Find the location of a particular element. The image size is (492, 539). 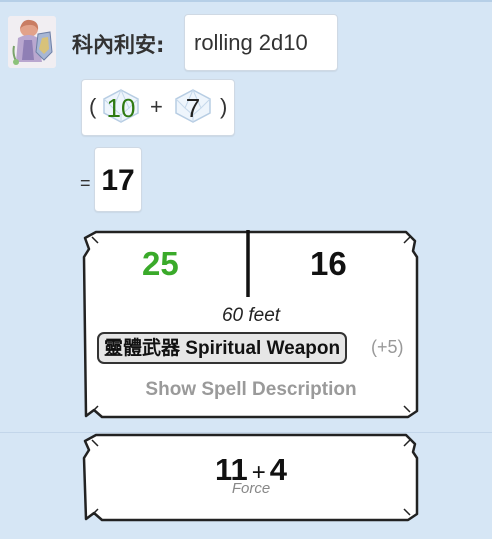

spell-name-button: 靈體武器 Spiritual Weapon is located at coordinates (222, 348).